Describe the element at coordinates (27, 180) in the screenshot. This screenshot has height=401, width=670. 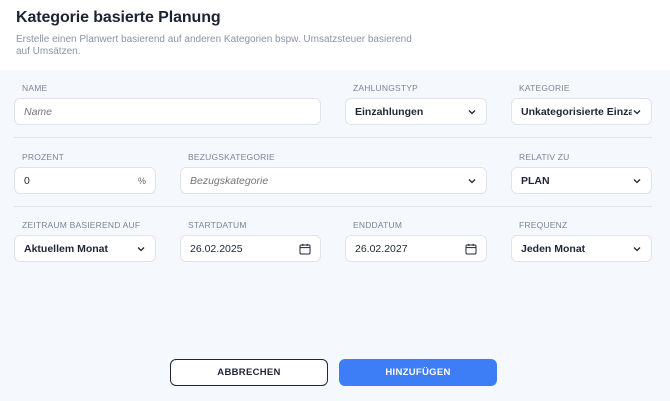
I see `prozent-value: 0` at that location.